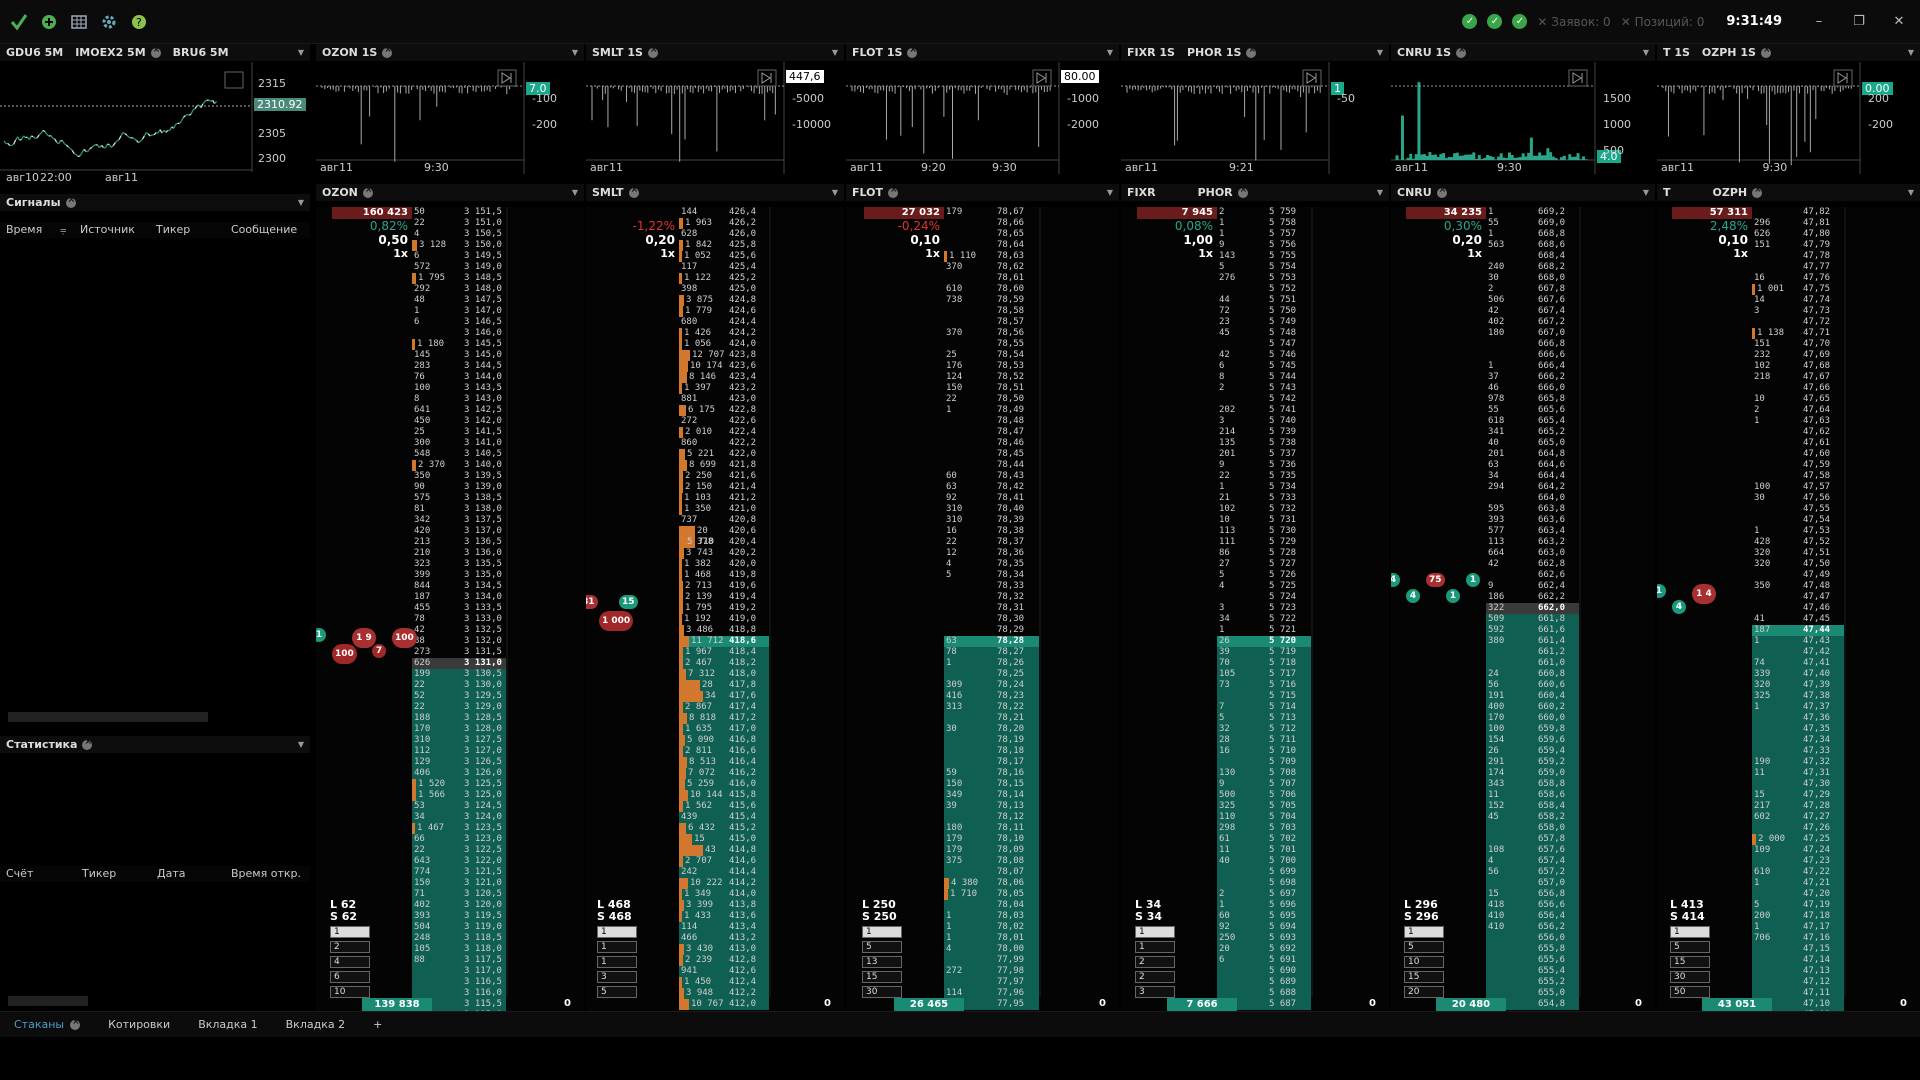 The width and height of the screenshot is (1920, 1080). What do you see at coordinates (1532, 949) in the screenshot?
I see `orderbook-row: 655,8` at bounding box center [1532, 949].